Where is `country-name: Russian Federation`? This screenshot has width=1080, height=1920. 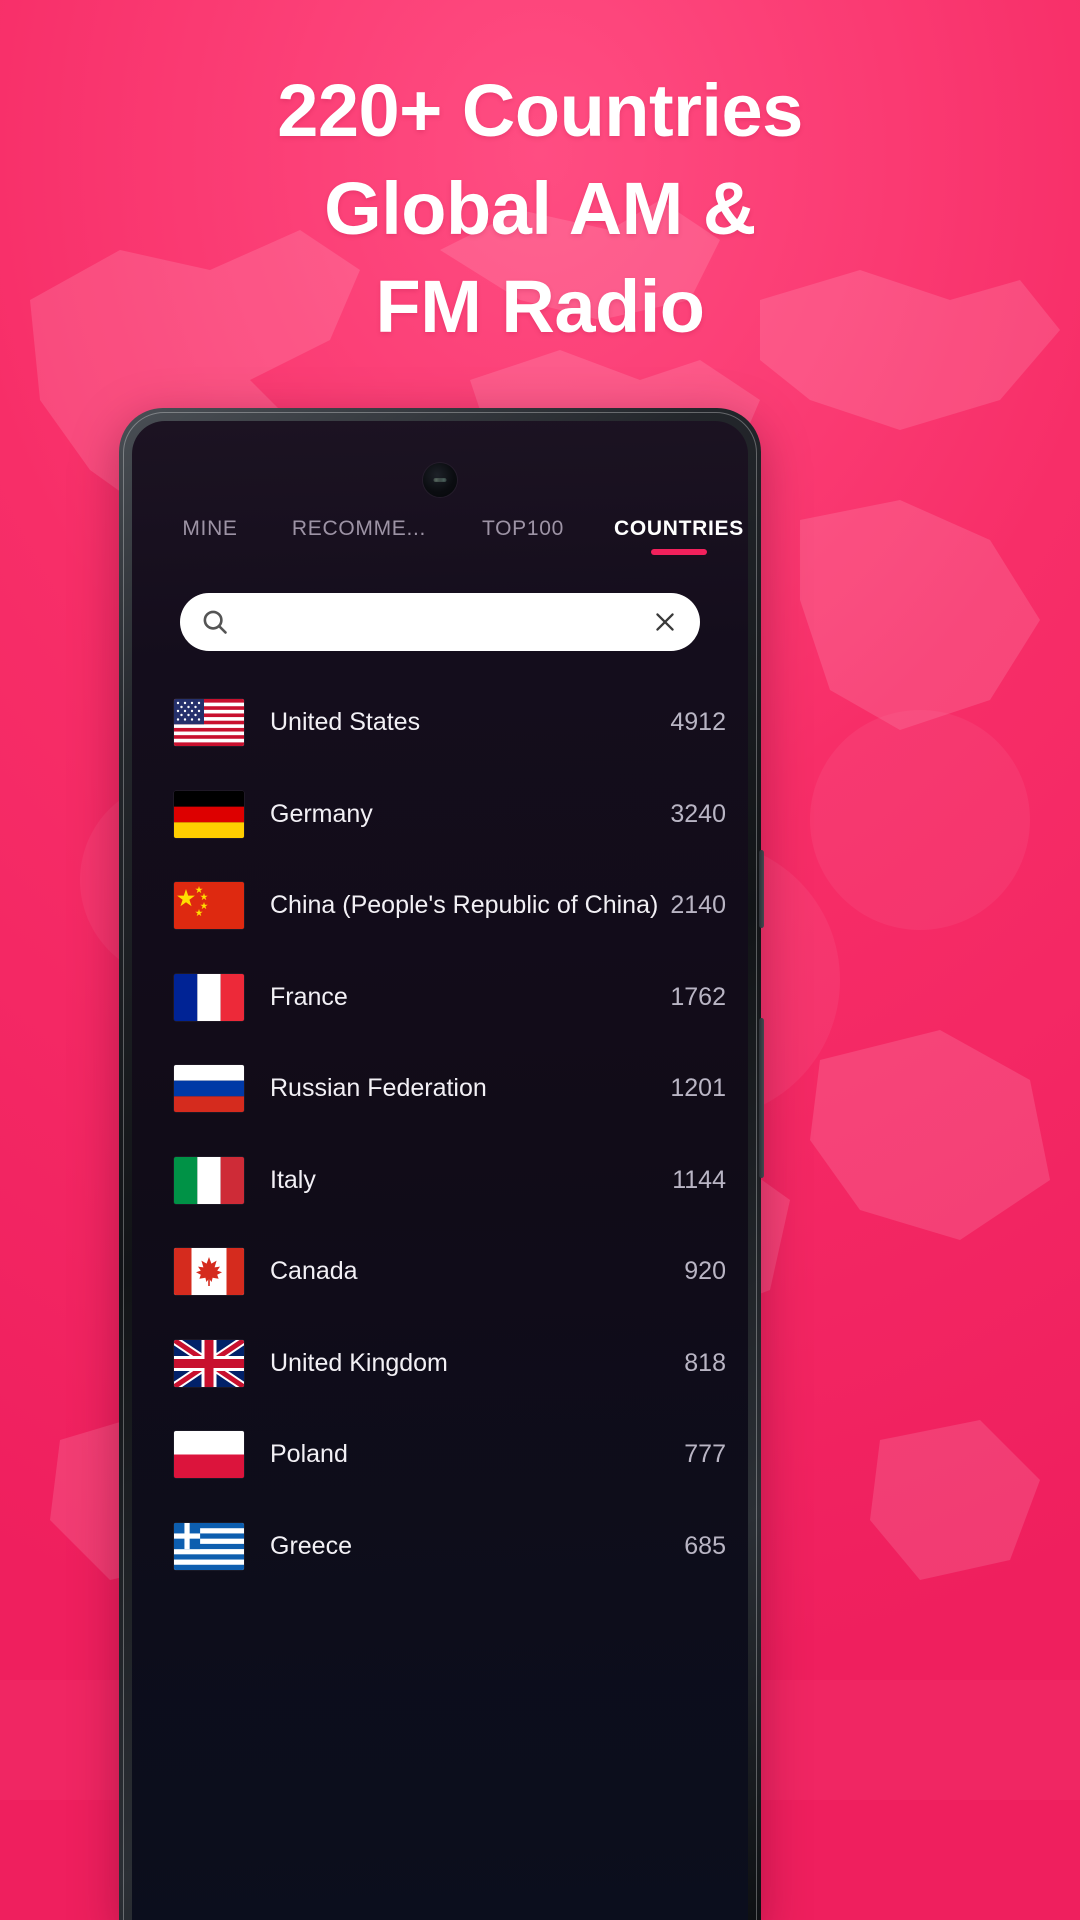 country-name: Russian Federation is located at coordinates (378, 1088).